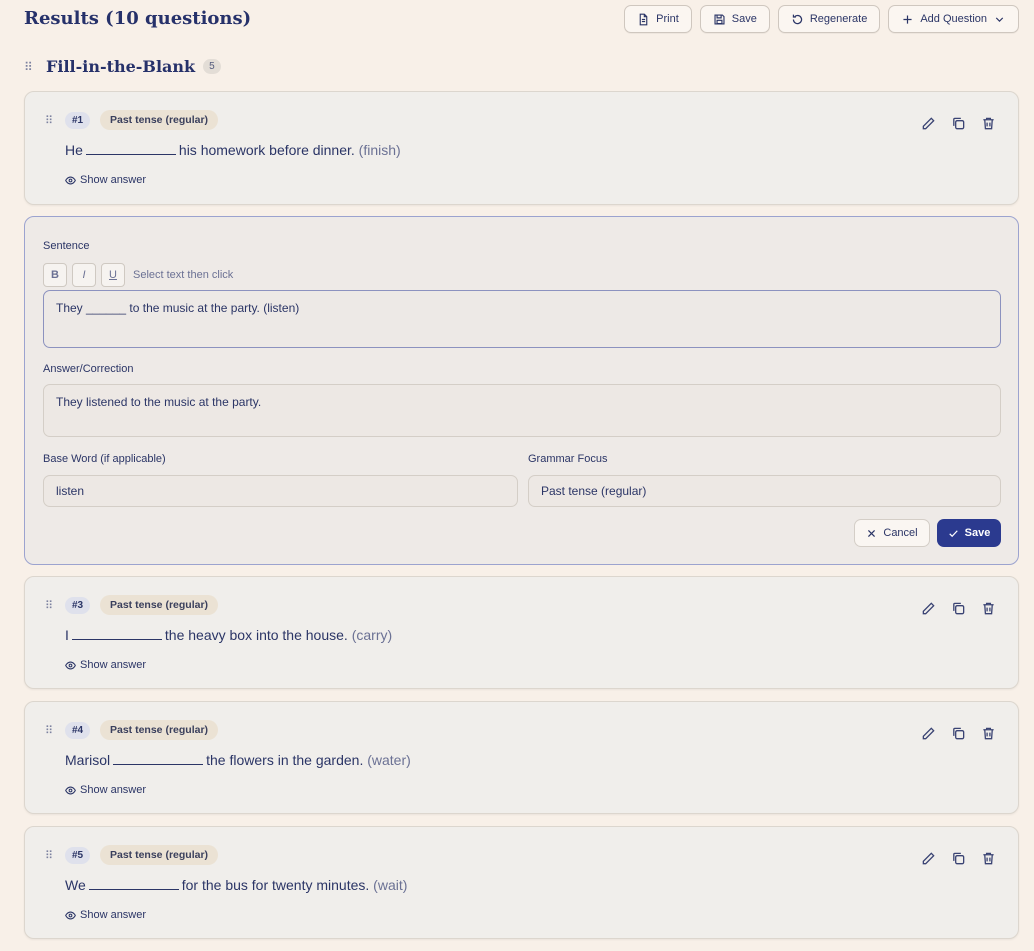 This screenshot has height=951, width=1034. What do you see at coordinates (256, 635) in the screenshot?
I see `sentence-after: the heavy box into the house.` at bounding box center [256, 635].